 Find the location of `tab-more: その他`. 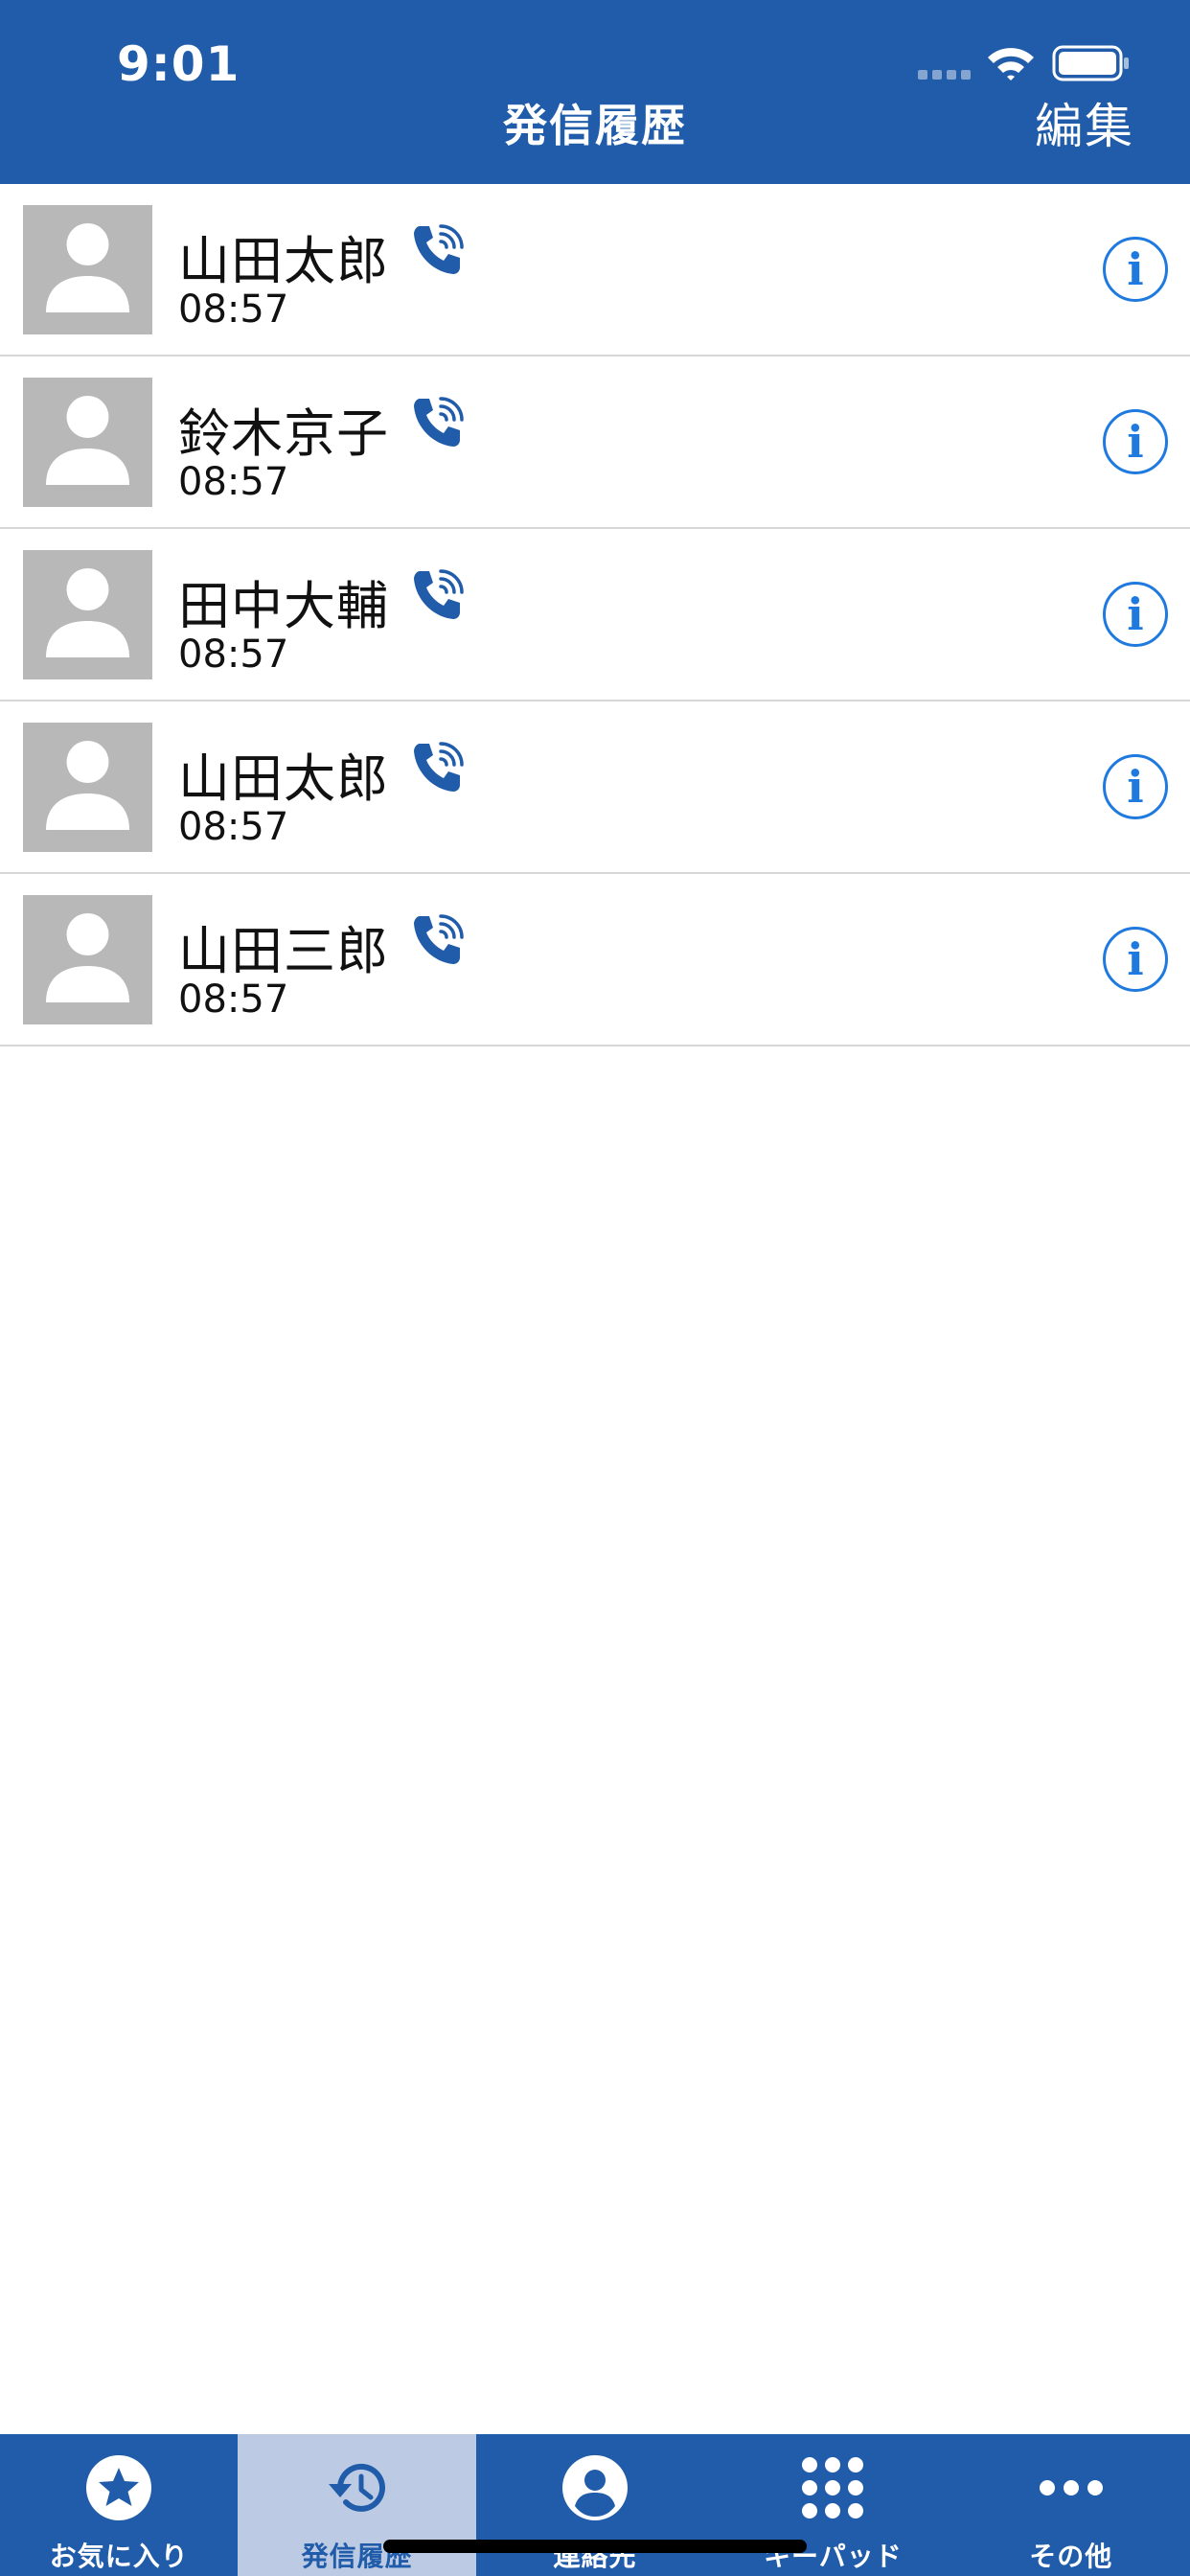

tab-more: その他 is located at coordinates (1071, 2505).